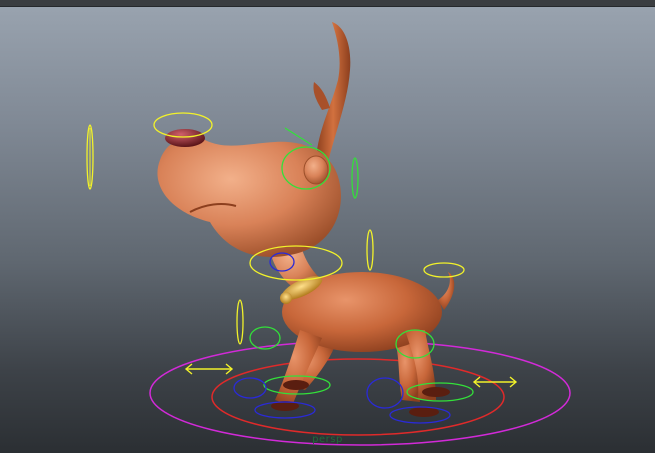 This screenshot has width=655, height=453. What do you see at coordinates (436, 392) in the screenshot?
I see `hoof-back-far` at bounding box center [436, 392].